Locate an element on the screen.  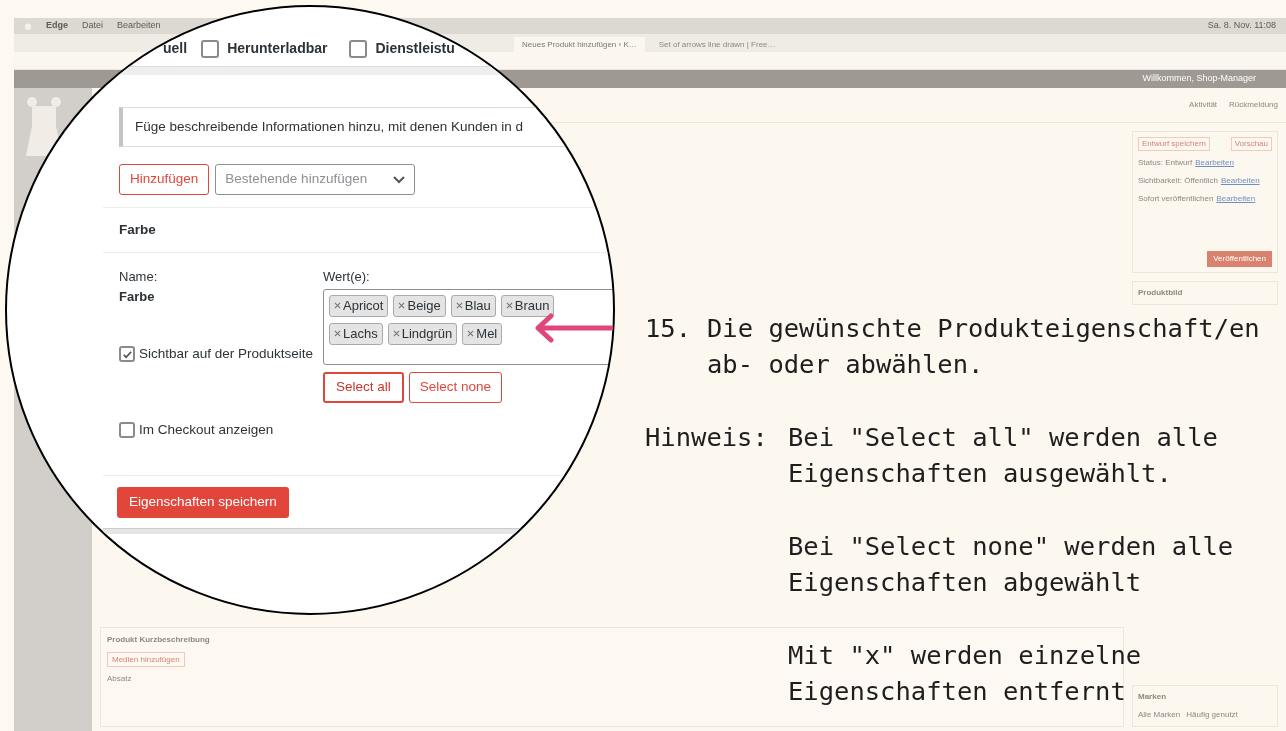
clock: Sa. 8. Nov. 11:08 is located at coordinates (1241, 26).